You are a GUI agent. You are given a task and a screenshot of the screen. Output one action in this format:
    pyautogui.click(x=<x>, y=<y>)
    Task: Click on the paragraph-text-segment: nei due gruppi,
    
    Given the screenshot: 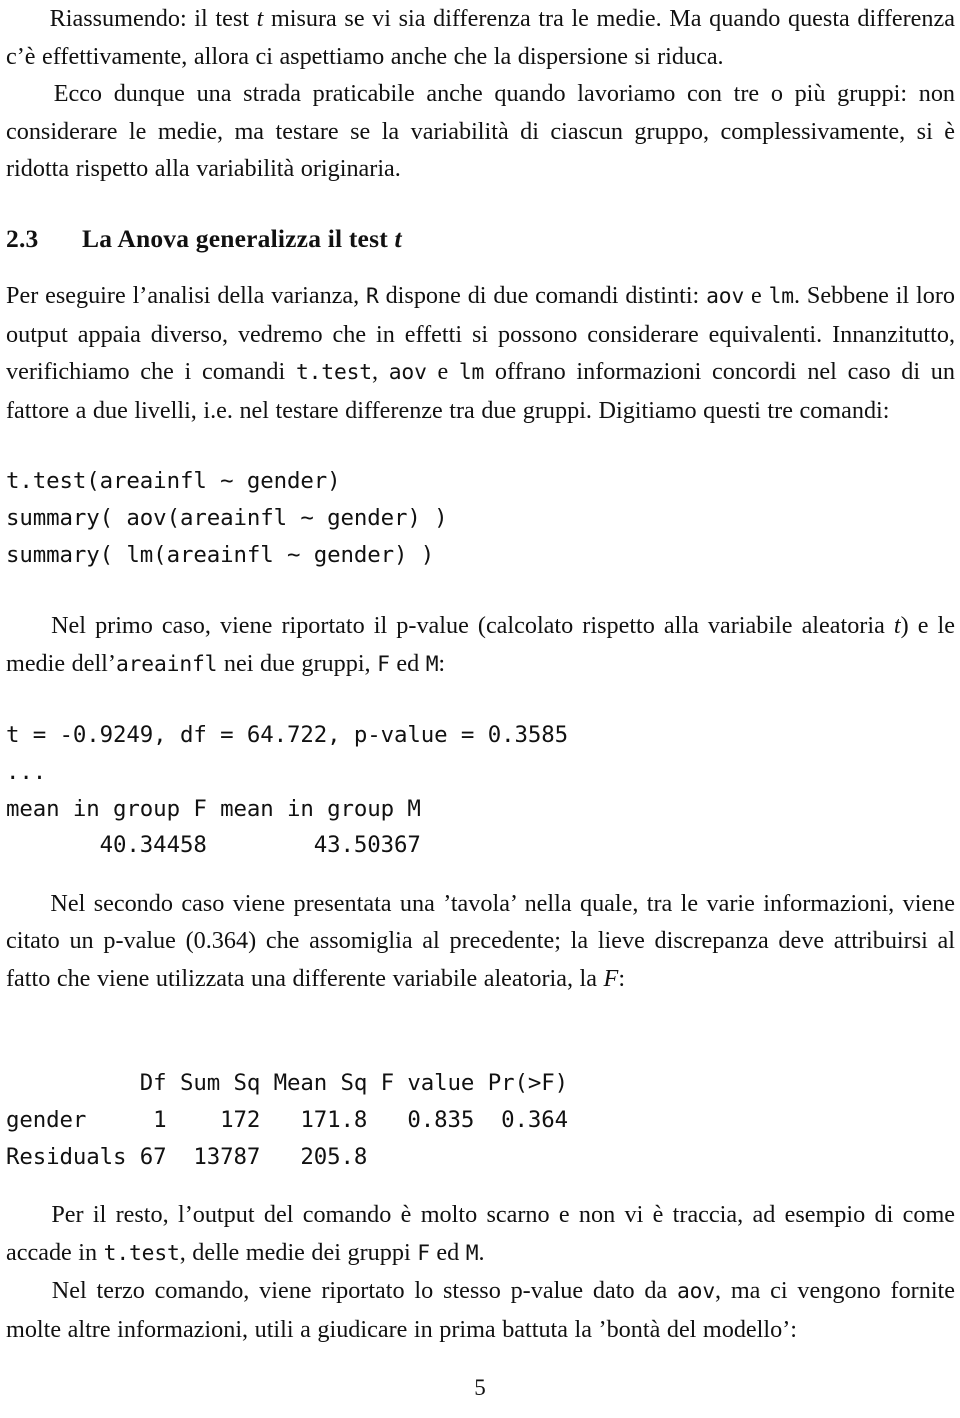 What is the action you would take?
    pyautogui.click(x=297, y=663)
    